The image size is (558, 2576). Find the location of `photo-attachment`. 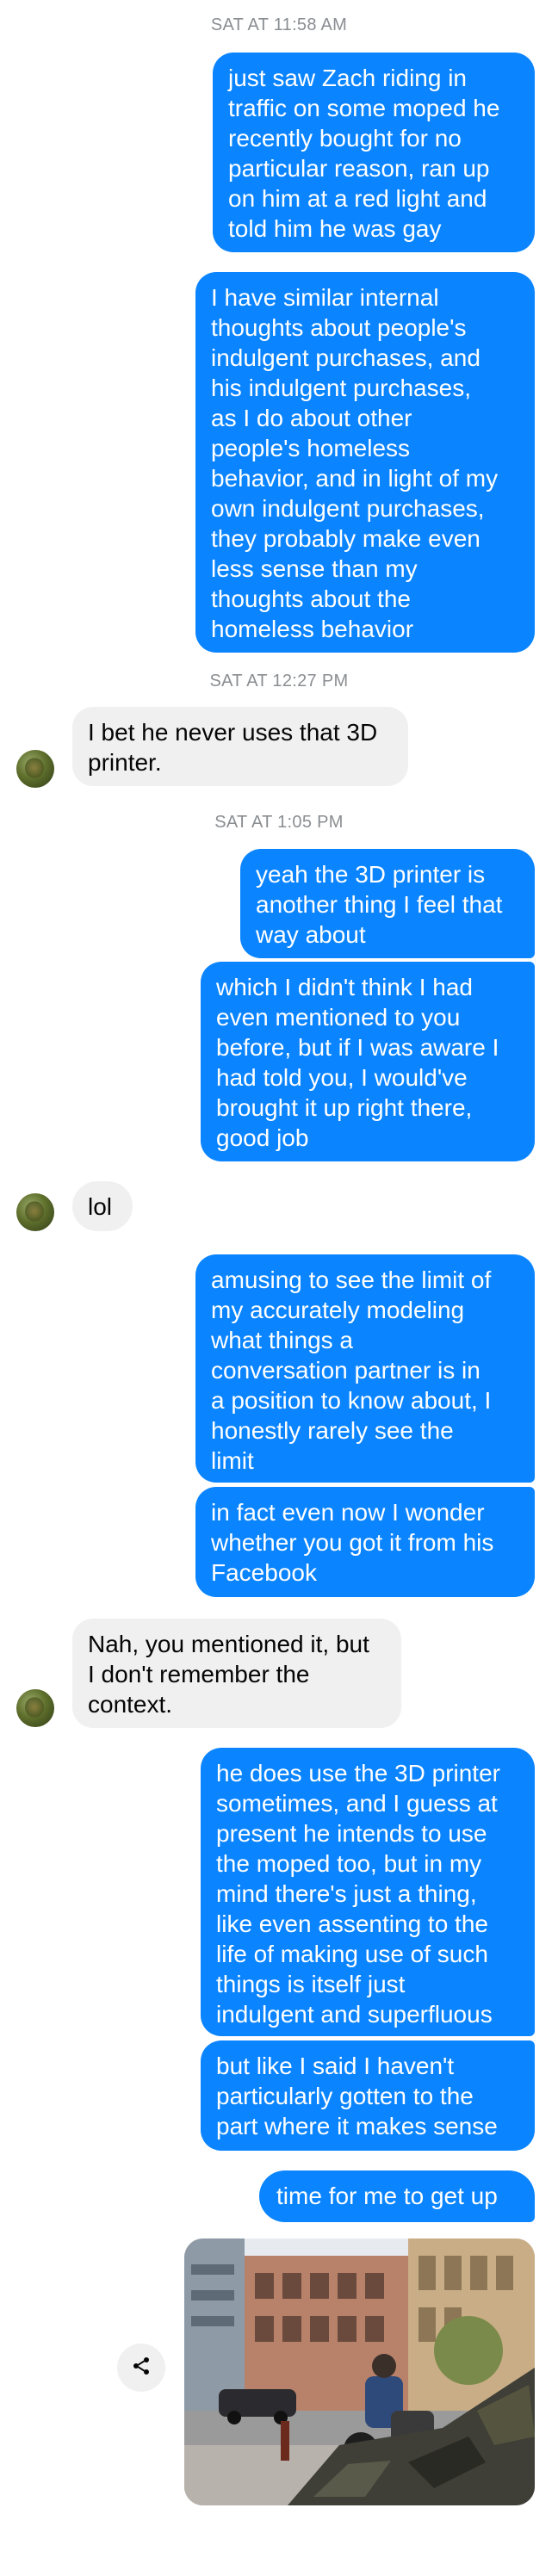

photo-attachment is located at coordinates (360, 2372).